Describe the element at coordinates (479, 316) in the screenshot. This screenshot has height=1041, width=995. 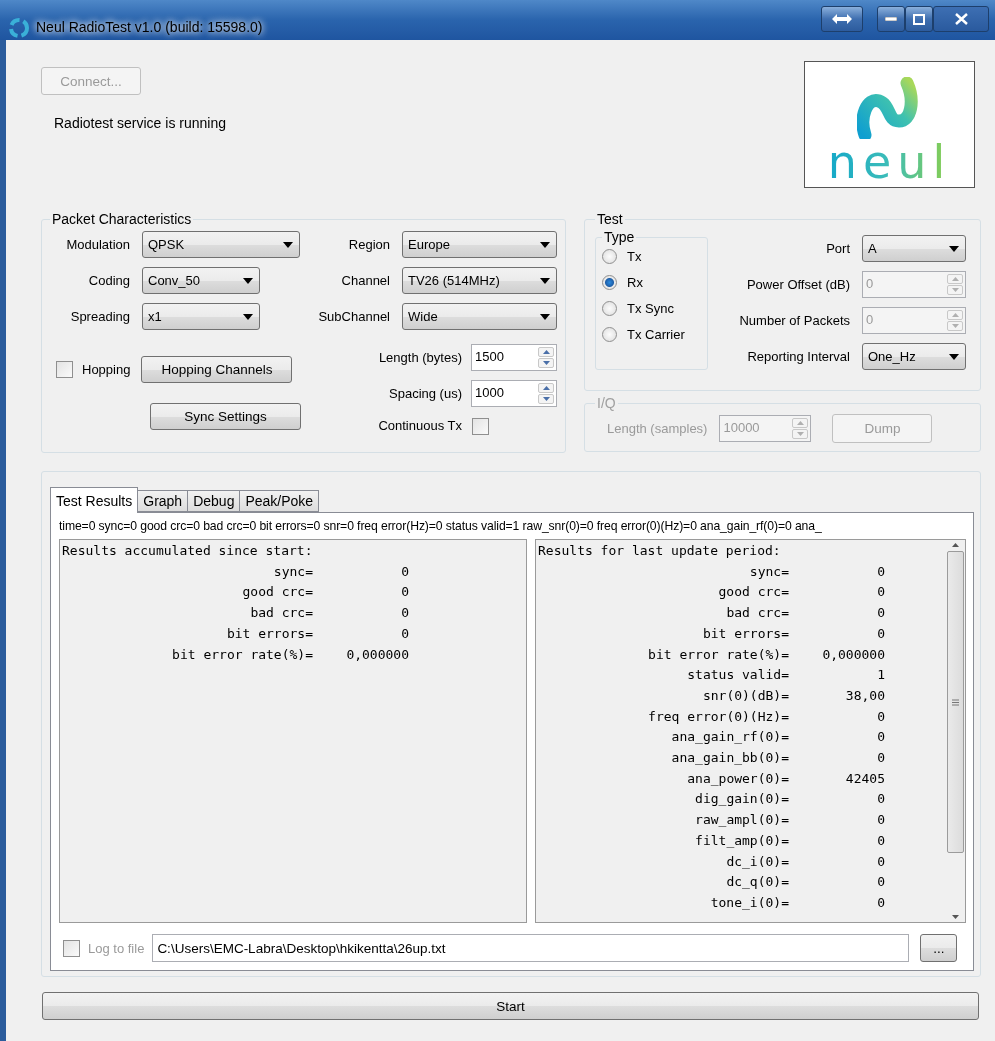
I see `dropdown: Wide` at that location.